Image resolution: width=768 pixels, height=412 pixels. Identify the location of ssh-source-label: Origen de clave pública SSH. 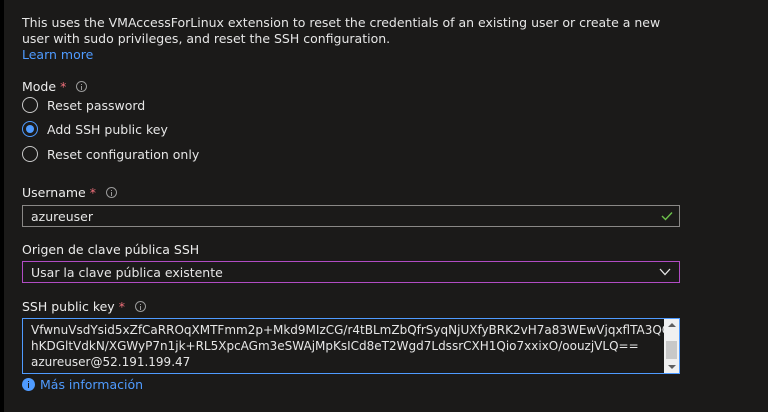
(110, 249).